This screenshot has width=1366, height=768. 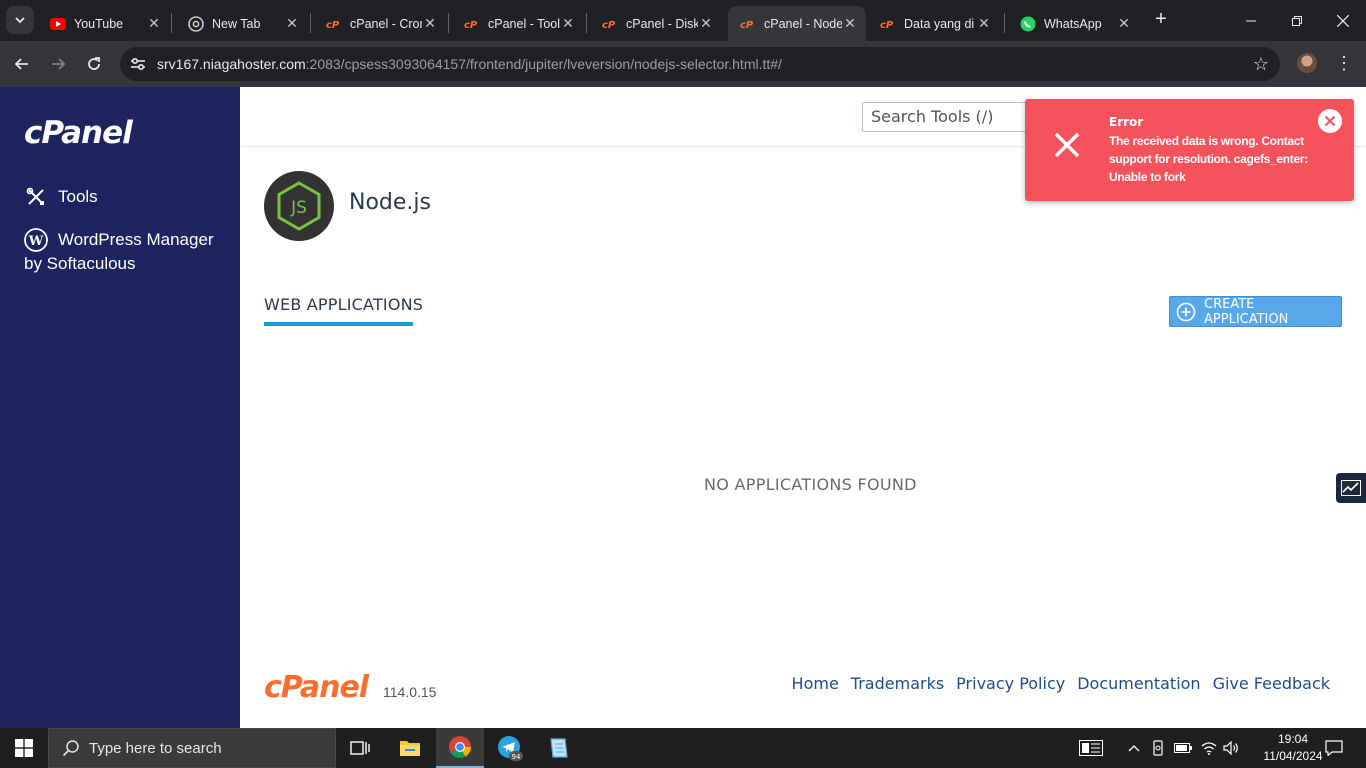 What do you see at coordinates (1307, 63) in the screenshot?
I see `profile-avatar` at bounding box center [1307, 63].